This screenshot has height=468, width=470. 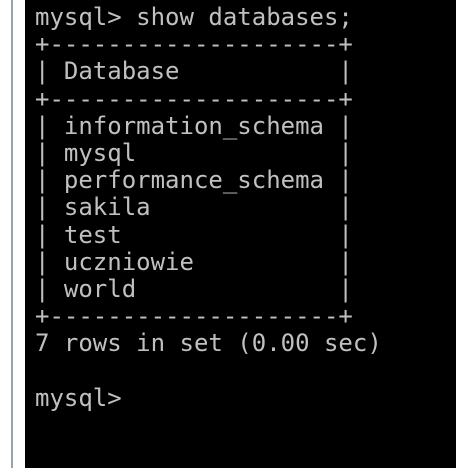 I want to click on table-row: | mysql |, so click(x=194, y=152).